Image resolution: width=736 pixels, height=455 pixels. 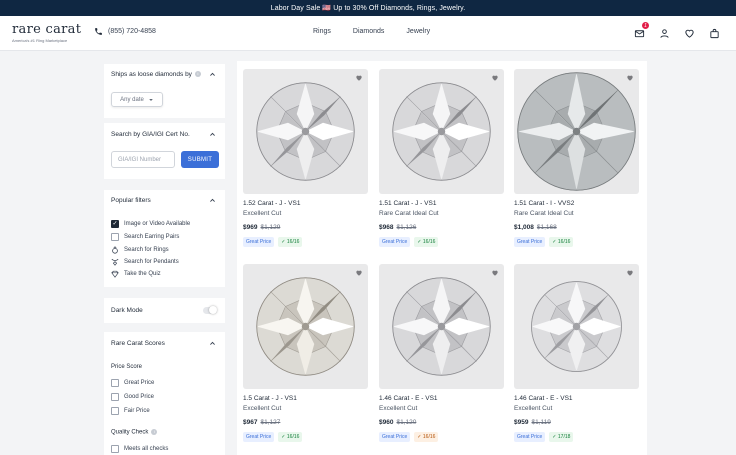 What do you see at coordinates (689, 32) in the screenshot?
I see `heart-icon` at bounding box center [689, 32].